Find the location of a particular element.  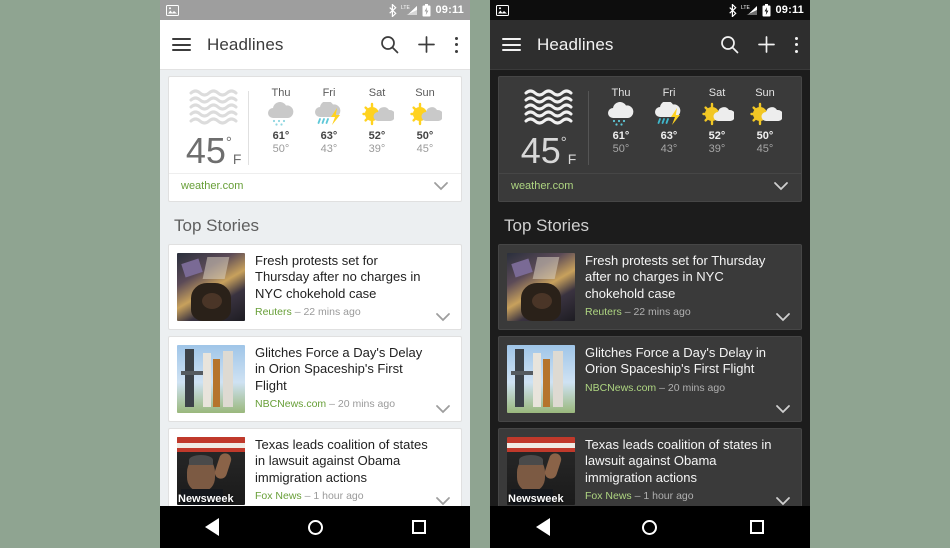

forecast-day: Sat 52° 39° is located at coordinates (717, 128).